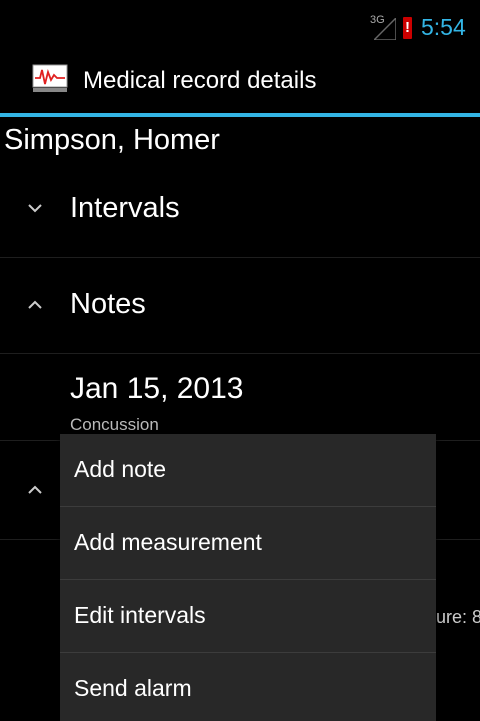 This screenshot has width=480, height=721. What do you see at coordinates (35, 208) in the screenshot?
I see `chevron-down-icon` at bounding box center [35, 208].